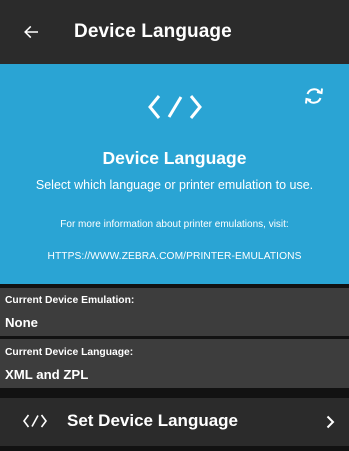 This screenshot has height=451, width=349. I want to click on refresh-icon, so click(314, 96).